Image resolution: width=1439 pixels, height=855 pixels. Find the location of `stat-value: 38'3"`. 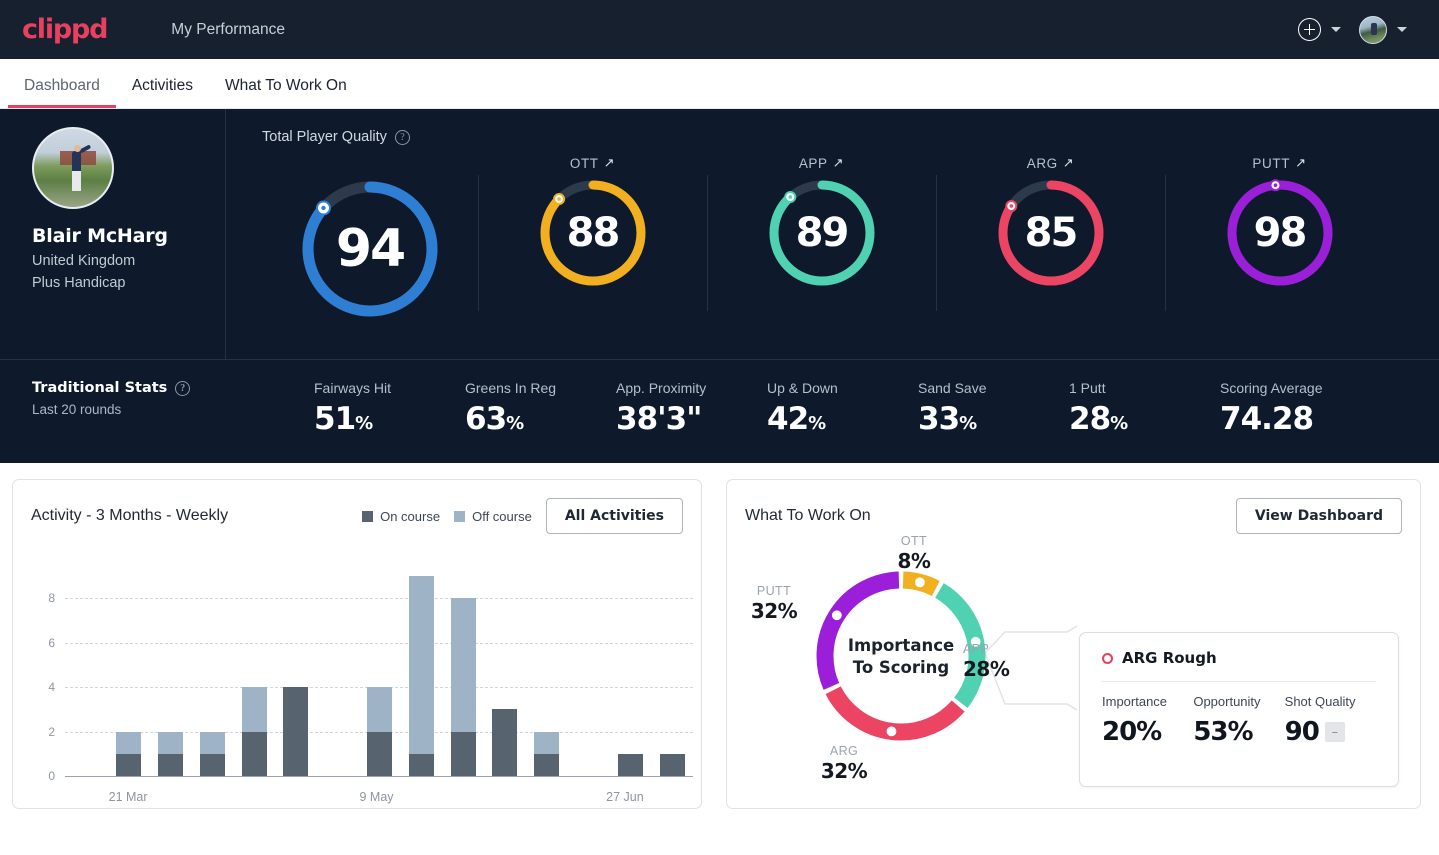

stat-value: 38'3" is located at coordinates (659, 419).